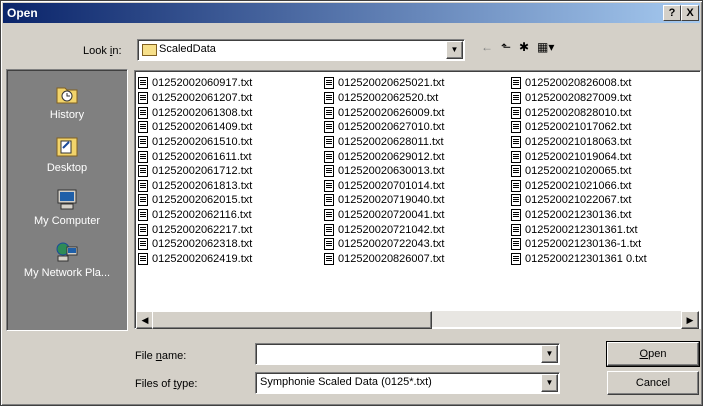 Image resolution: width=703 pixels, height=406 pixels. Describe the element at coordinates (67, 101) in the screenshot. I see `place-history: History` at that location.